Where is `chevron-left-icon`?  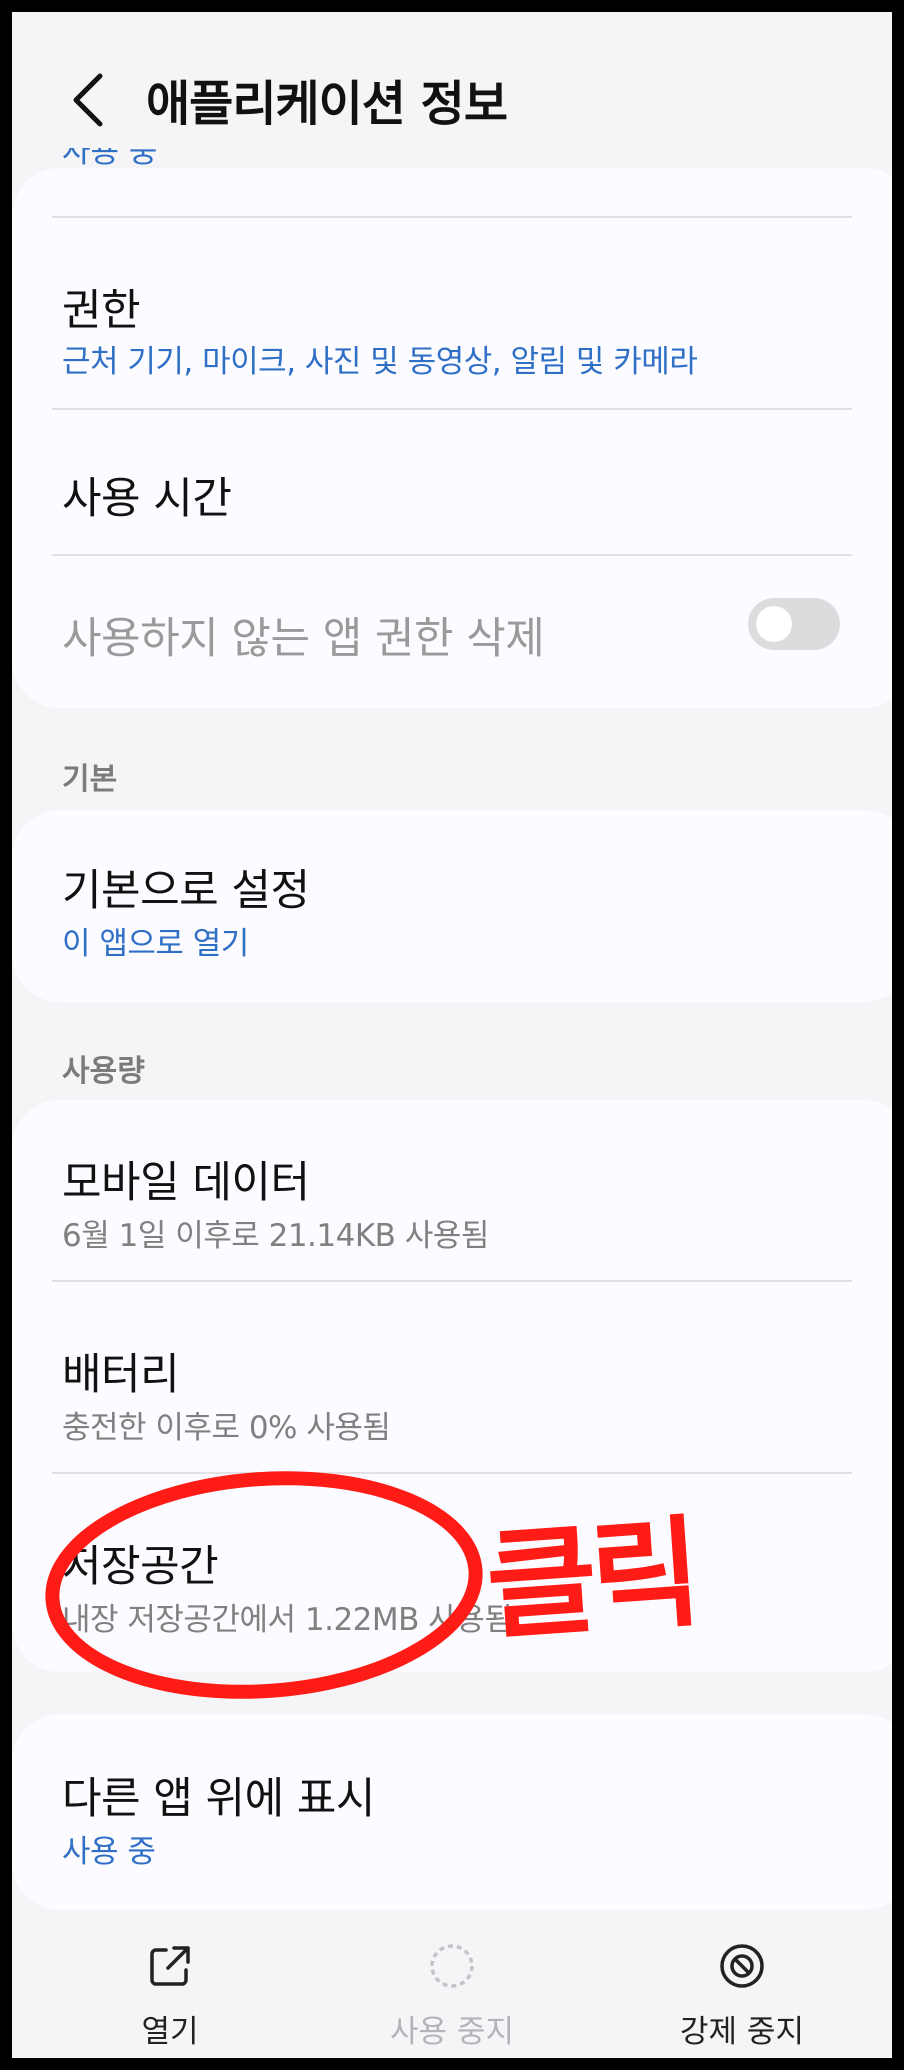
chevron-left-icon is located at coordinates (88, 100).